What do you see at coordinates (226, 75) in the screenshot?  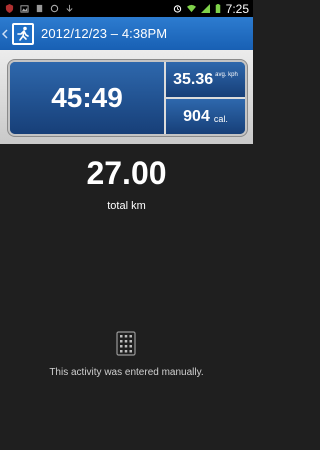 I see `avg-speed-unit: avg. kph` at bounding box center [226, 75].